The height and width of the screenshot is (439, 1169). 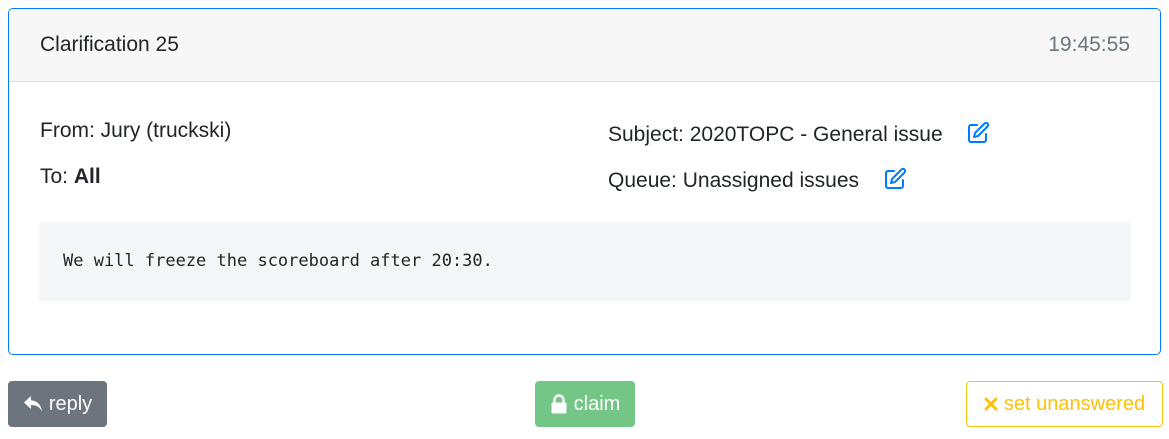 What do you see at coordinates (87, 176) in the screenshot?
I see `to-value: All` at bounding box center [87, 176].